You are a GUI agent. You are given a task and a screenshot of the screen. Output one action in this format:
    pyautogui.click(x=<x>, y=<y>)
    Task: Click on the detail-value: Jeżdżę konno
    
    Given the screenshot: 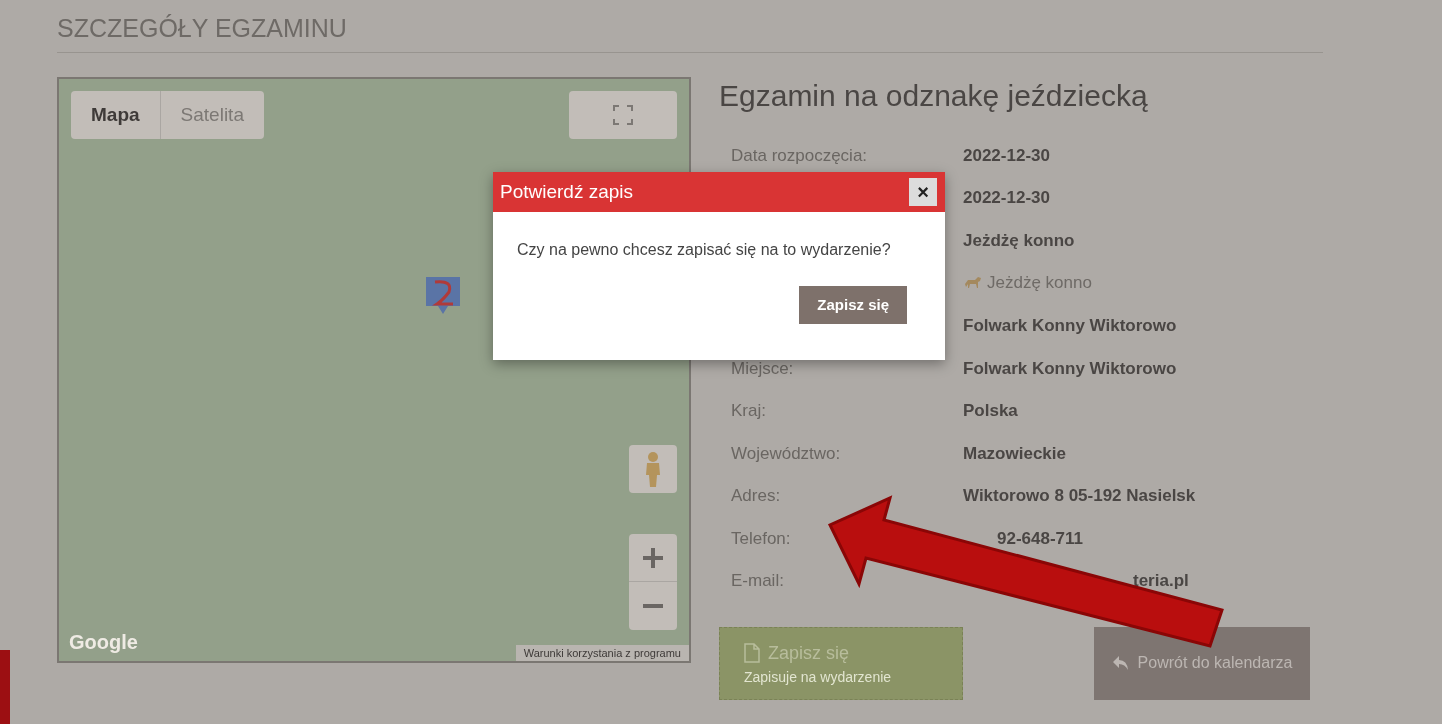 What is the action you would take?
    pyautogui.click(x=1019, y=240)
    